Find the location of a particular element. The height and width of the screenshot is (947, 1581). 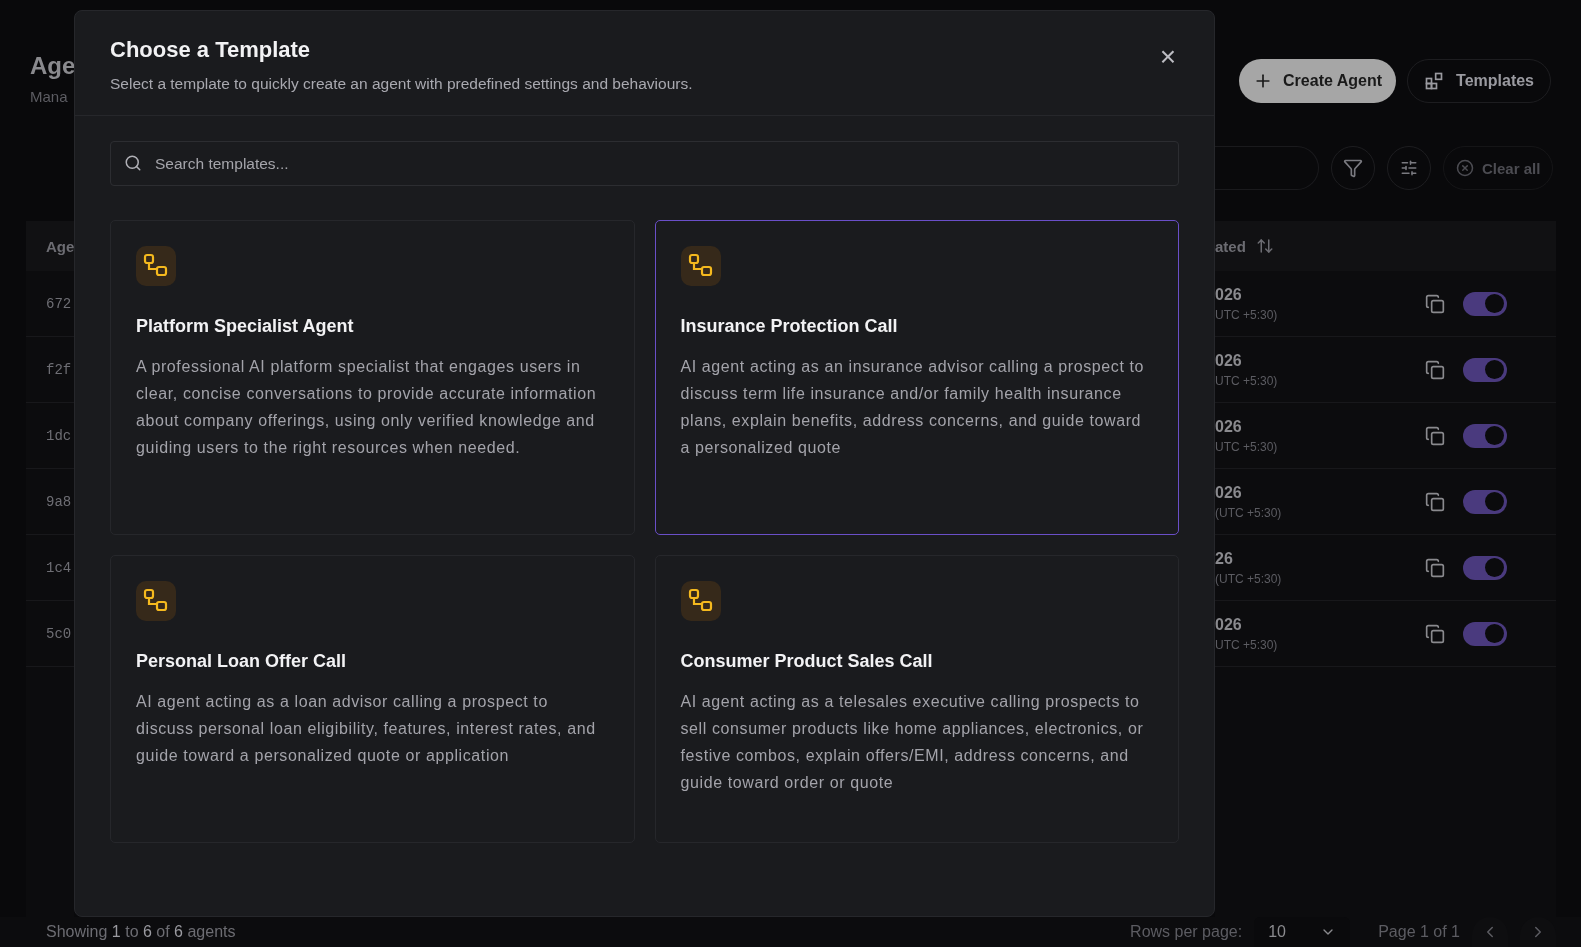

page-indicator: Page 1 of 1 is located at coordinates (1419, 932).